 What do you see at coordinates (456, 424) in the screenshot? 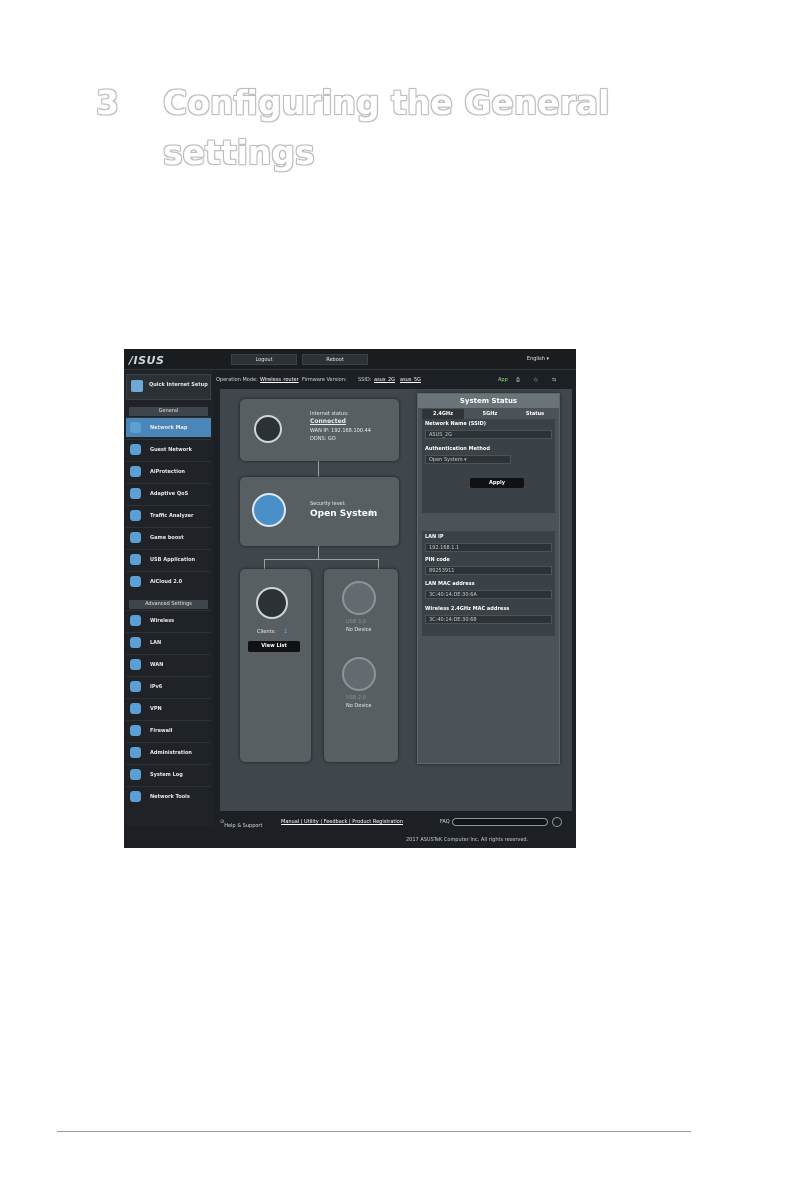
I see `ssid-field-label: Network Name (SSID)` at bounding box center [456, 424].